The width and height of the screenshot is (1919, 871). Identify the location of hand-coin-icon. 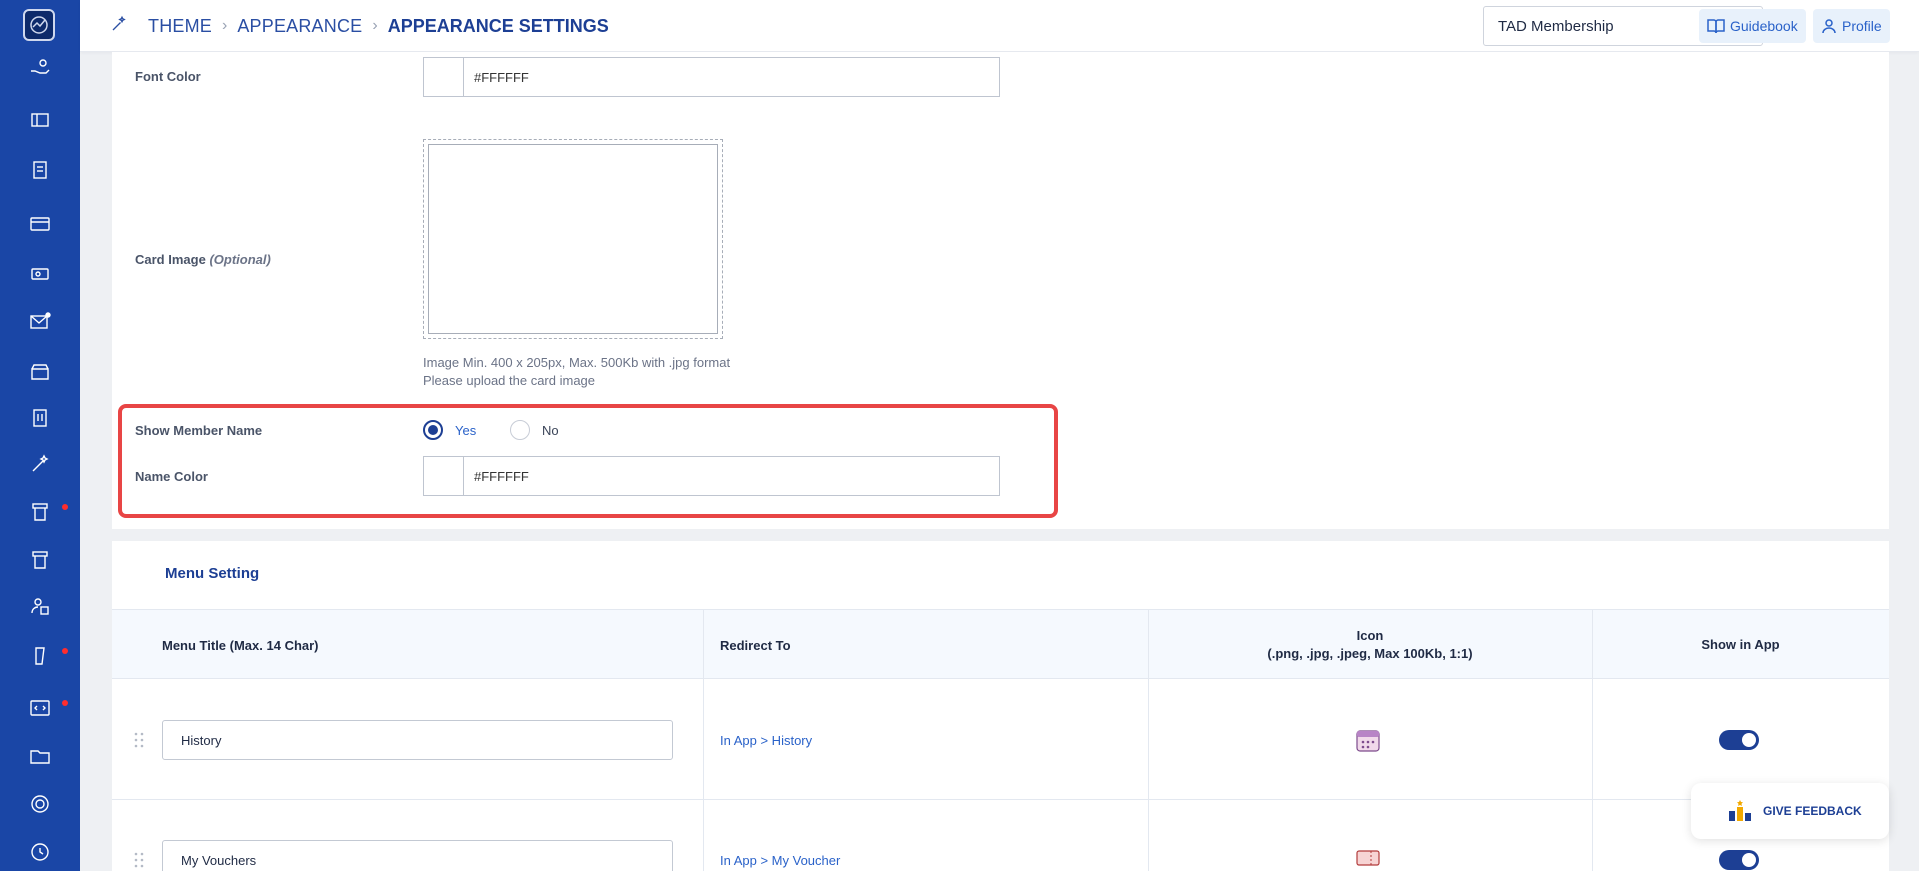
(40, 68).